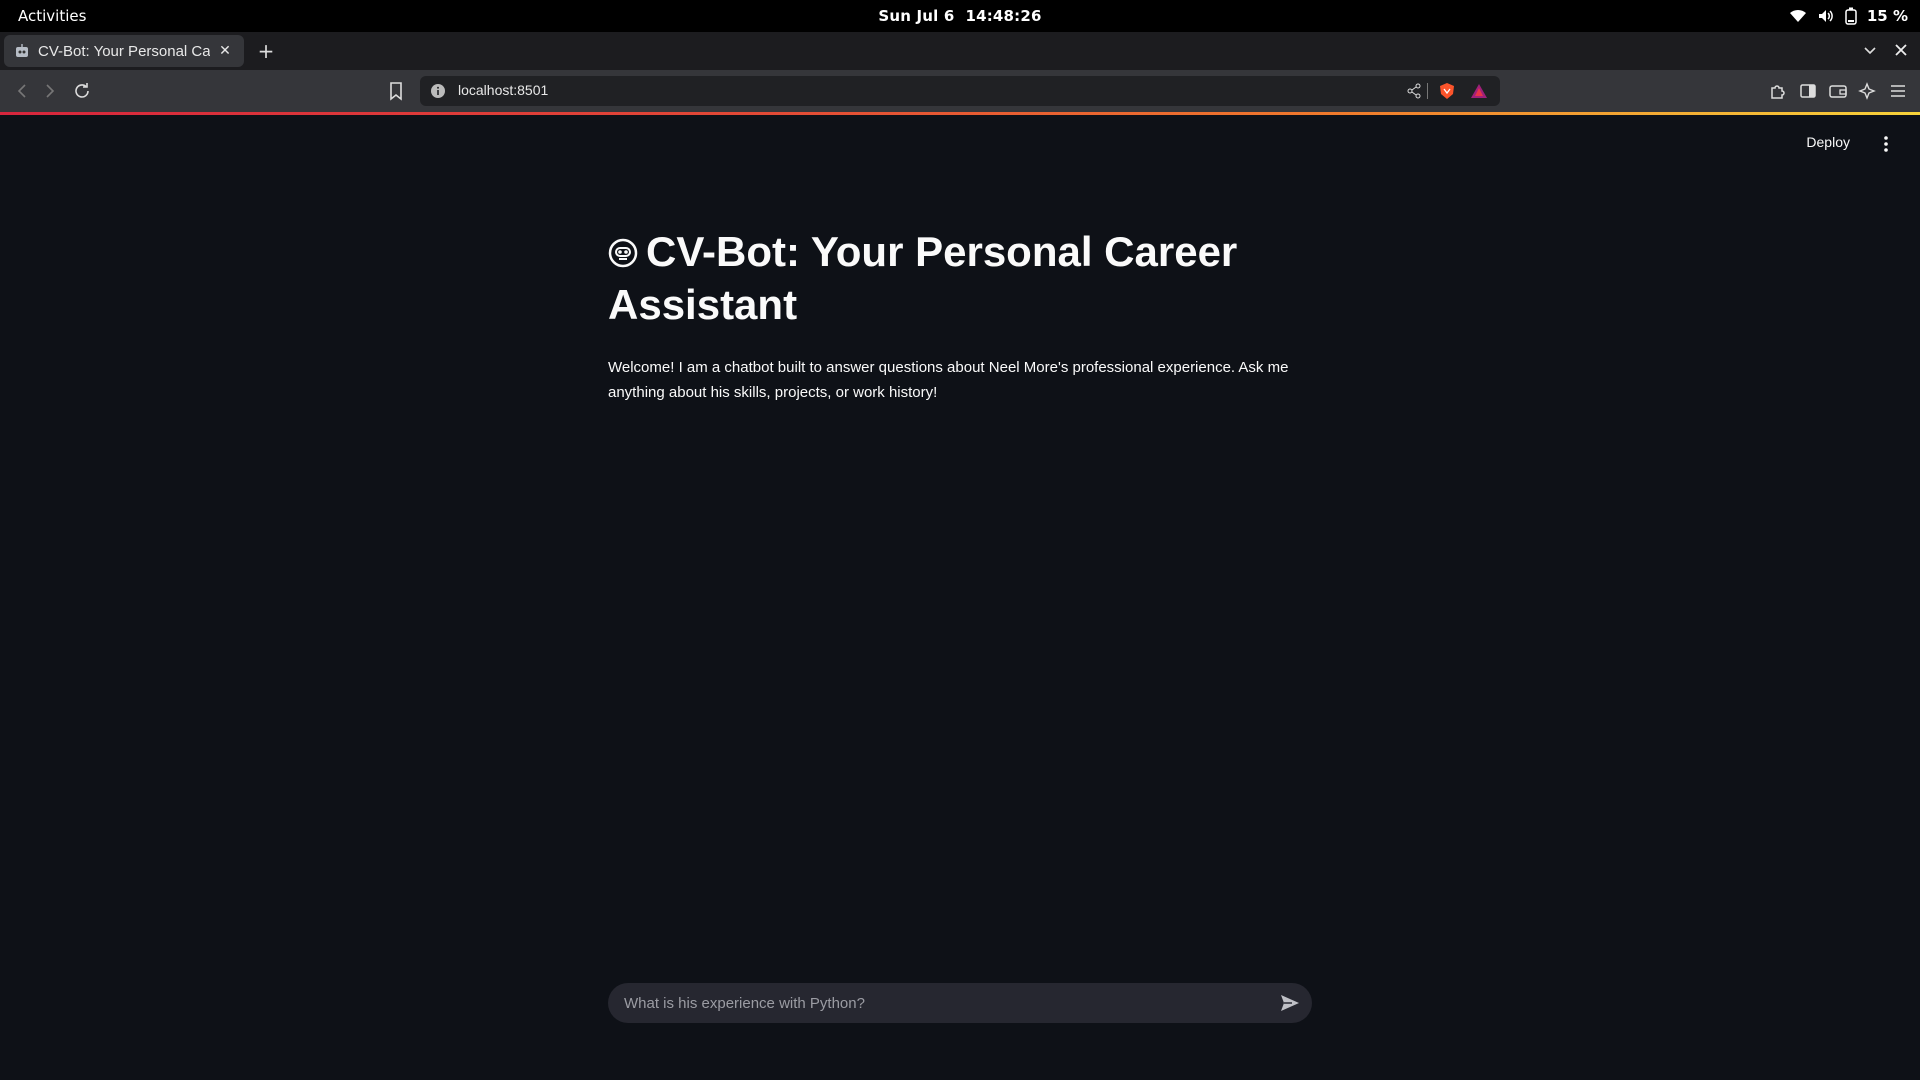  Describe the element at coordinates (1887, 16) in the screenshot. I see `battery-percent: 15 %` at that location.